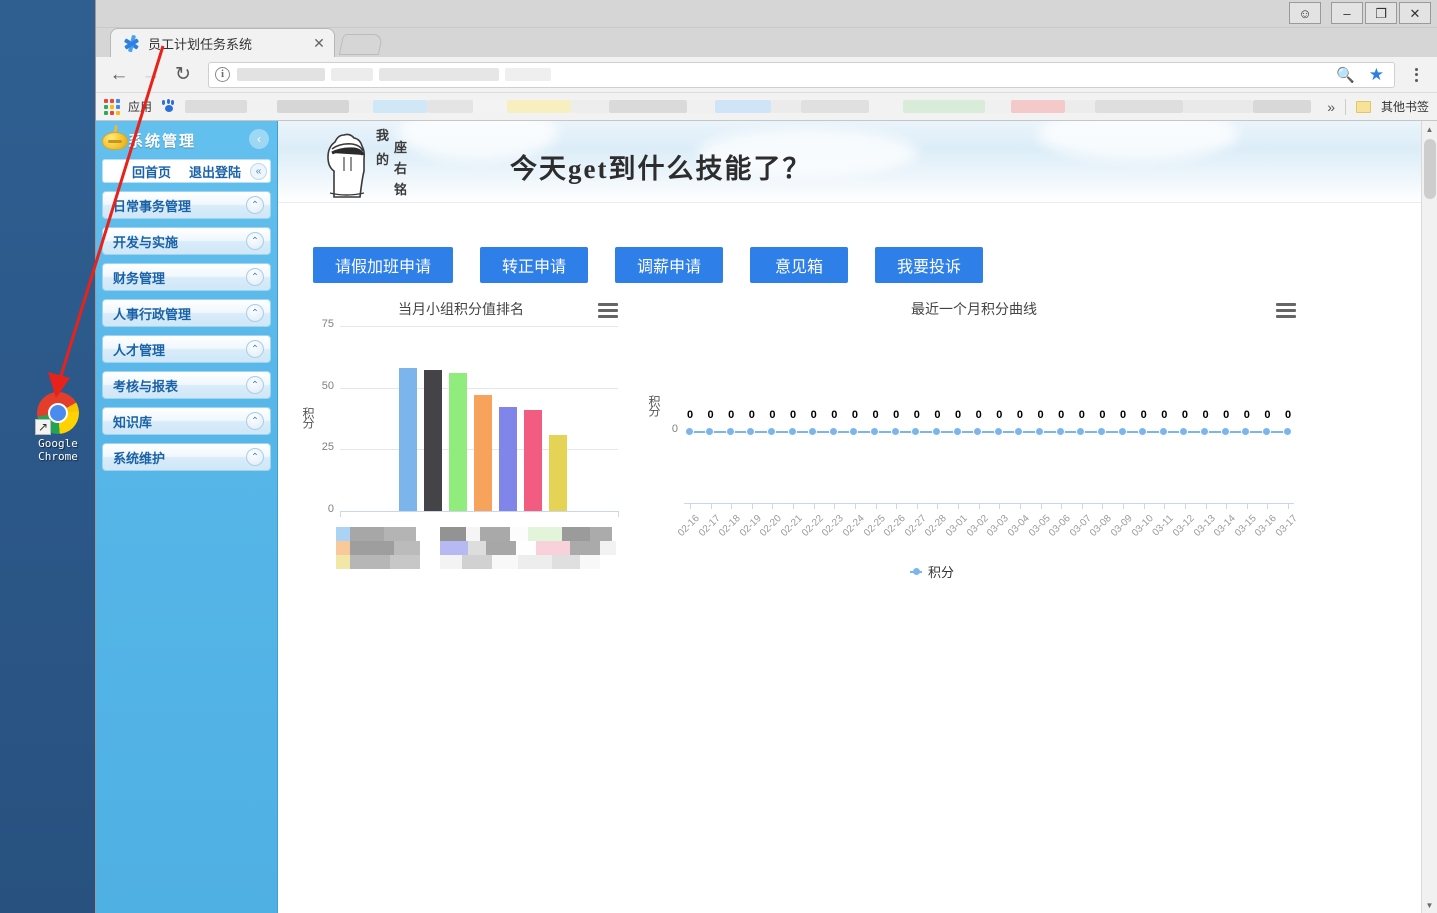  What do you see at coordinates (801, 74) in the screenshot?
I see `address-bar: i 🔍 ★` at bounding box center [801, 74].